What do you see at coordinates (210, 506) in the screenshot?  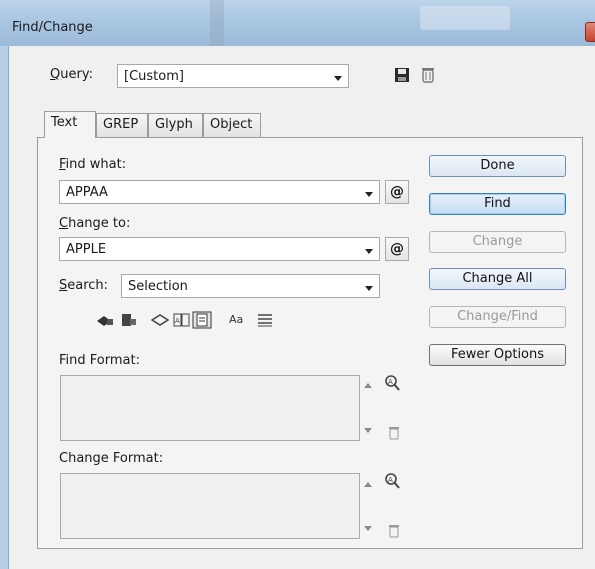 I see `change-format-box` at bounding box center [210, 506].